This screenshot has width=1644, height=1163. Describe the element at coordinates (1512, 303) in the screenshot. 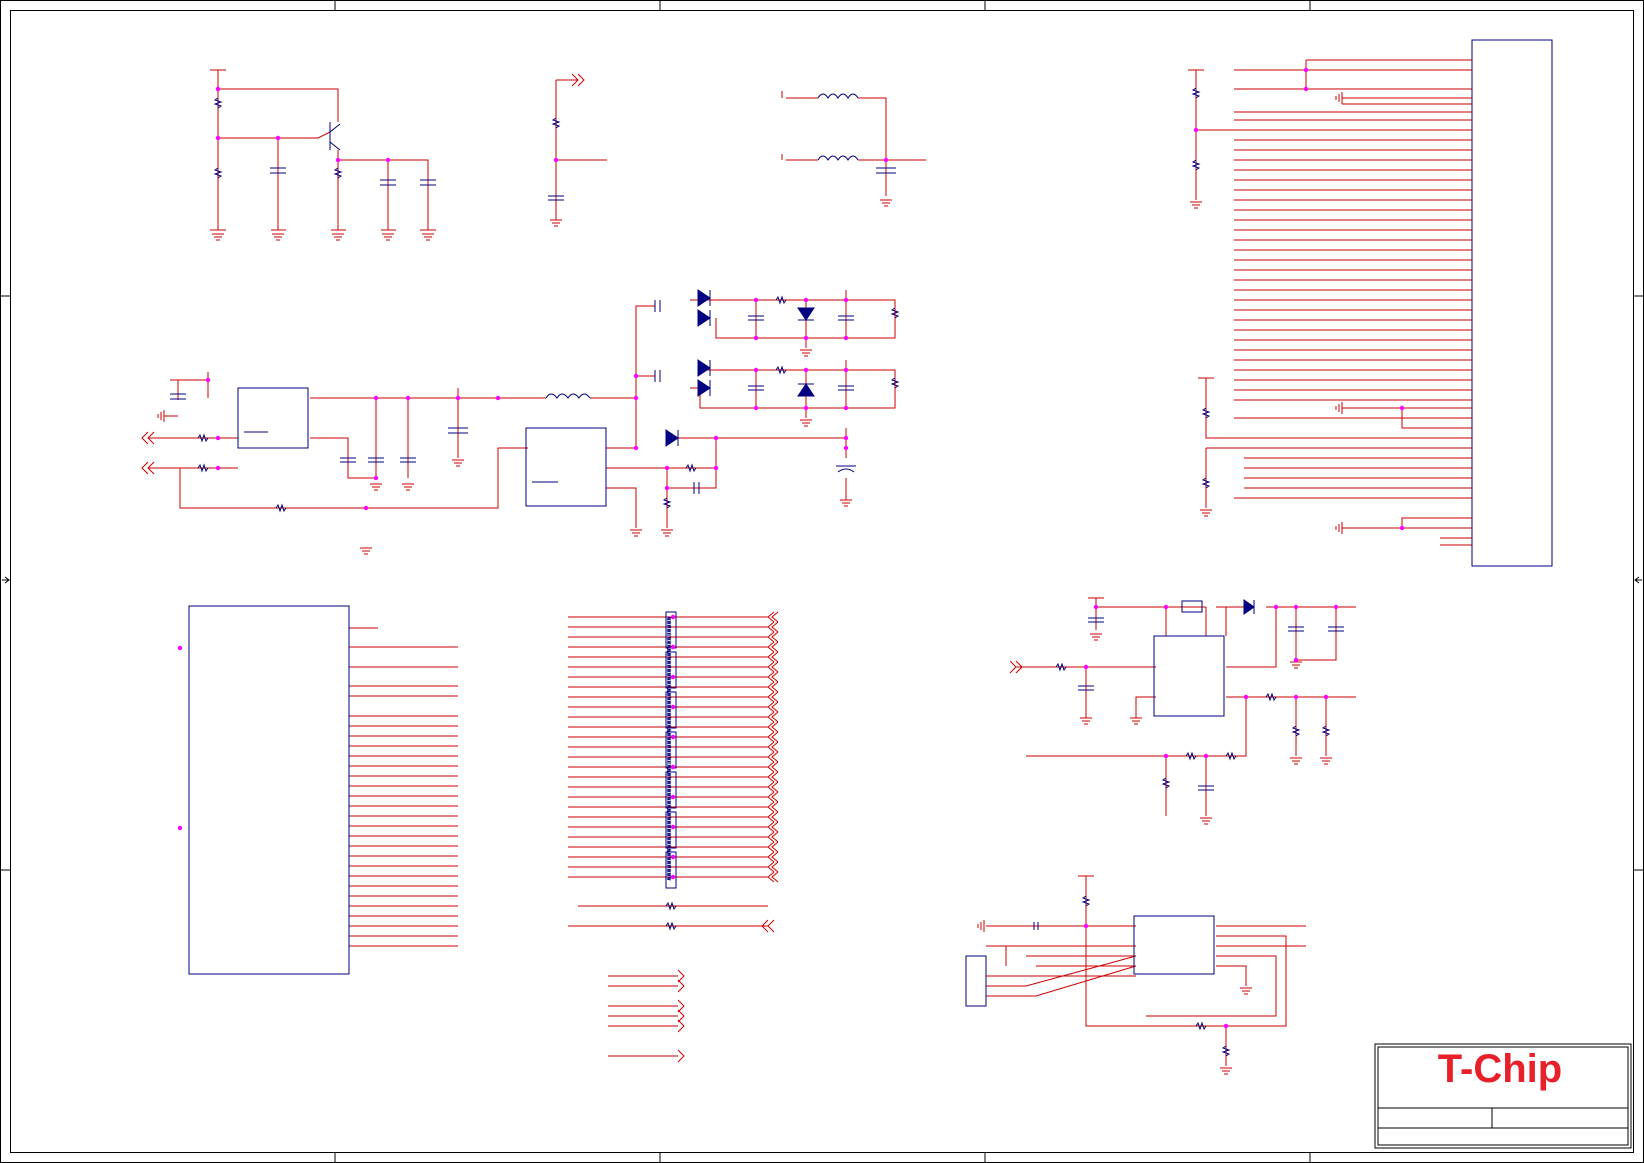

I see `fpc-connector` at that location.